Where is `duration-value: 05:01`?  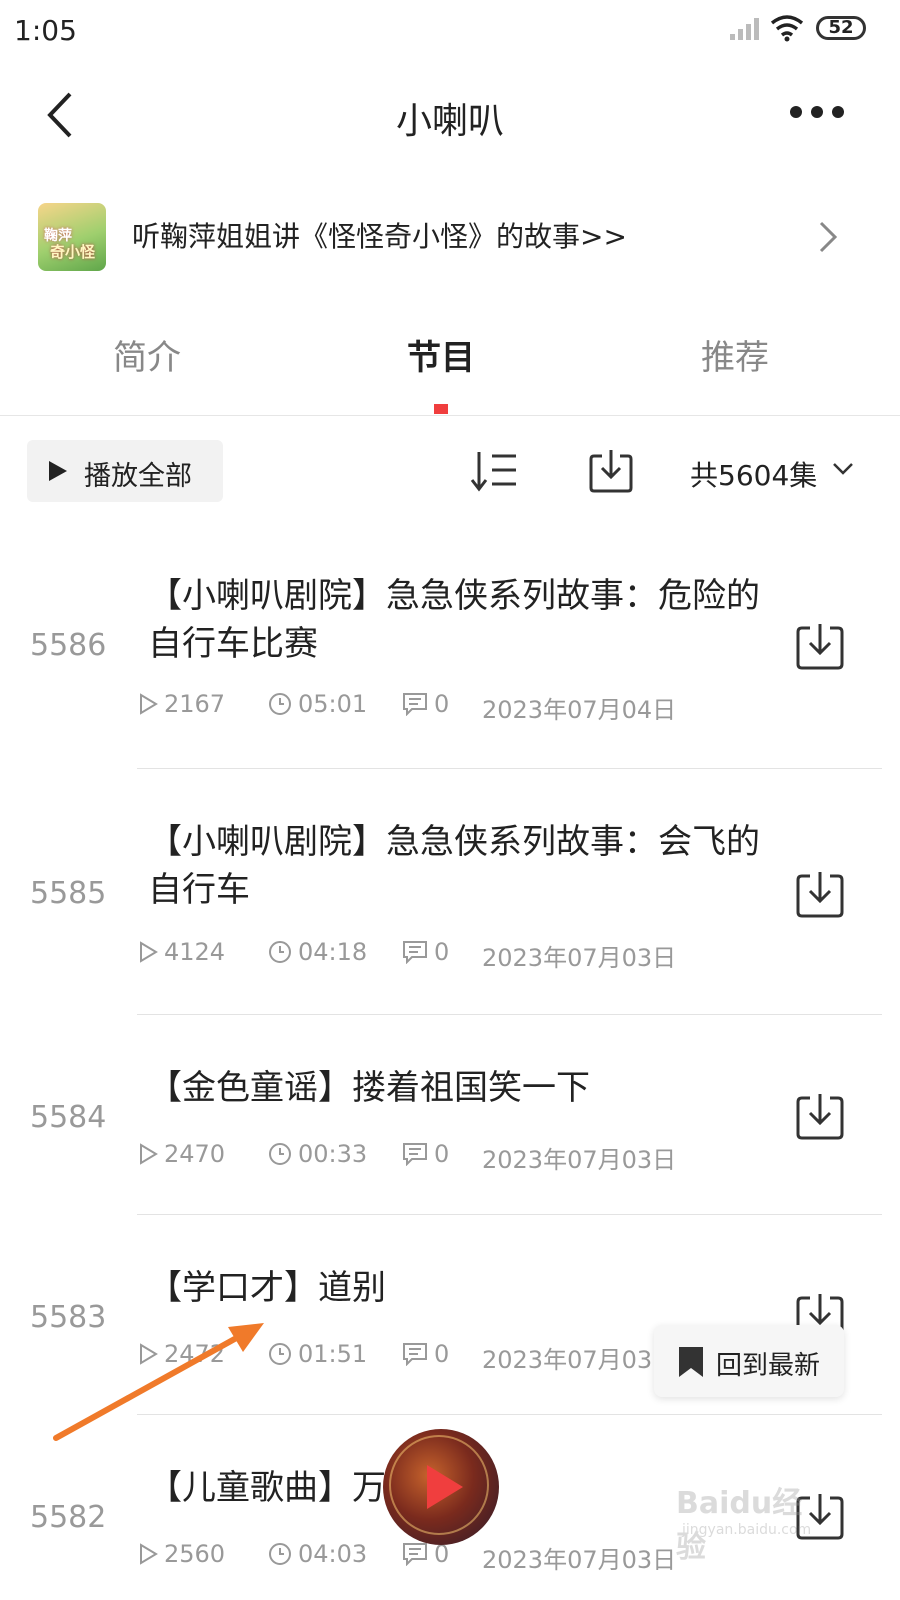 duration-value: 05:01 is located at coordinates (333, 704).